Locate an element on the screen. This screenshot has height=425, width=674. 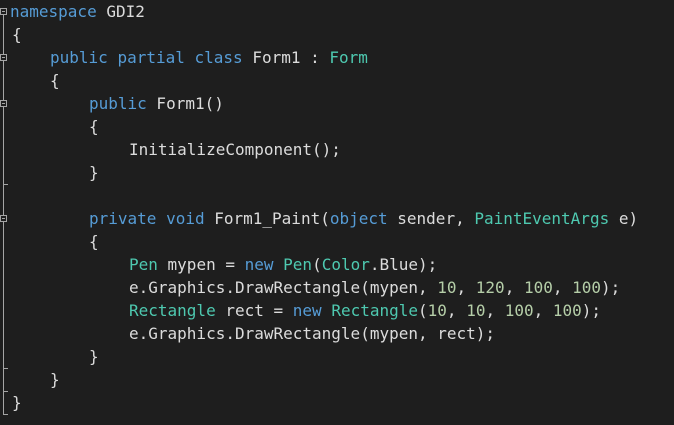
collapse-method-icon is located at coordinates (3, 218).